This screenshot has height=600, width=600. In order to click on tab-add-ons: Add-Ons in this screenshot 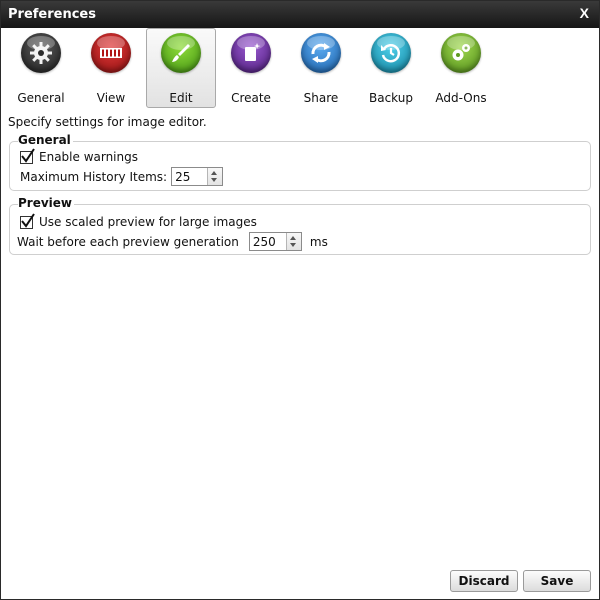, I will do `click(461, 68)`.